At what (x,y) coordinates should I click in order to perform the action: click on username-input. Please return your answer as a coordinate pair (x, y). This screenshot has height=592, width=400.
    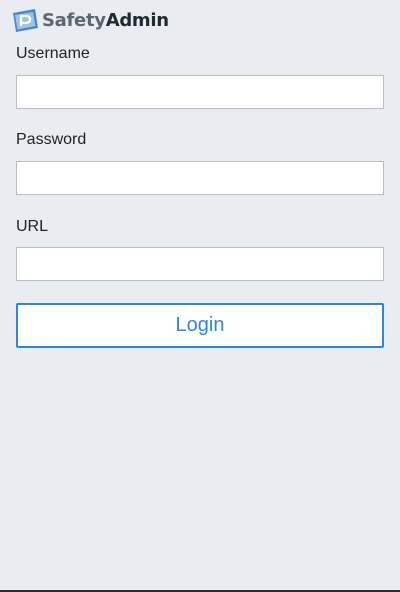
    Looking at the image, I should click on (200, 92).